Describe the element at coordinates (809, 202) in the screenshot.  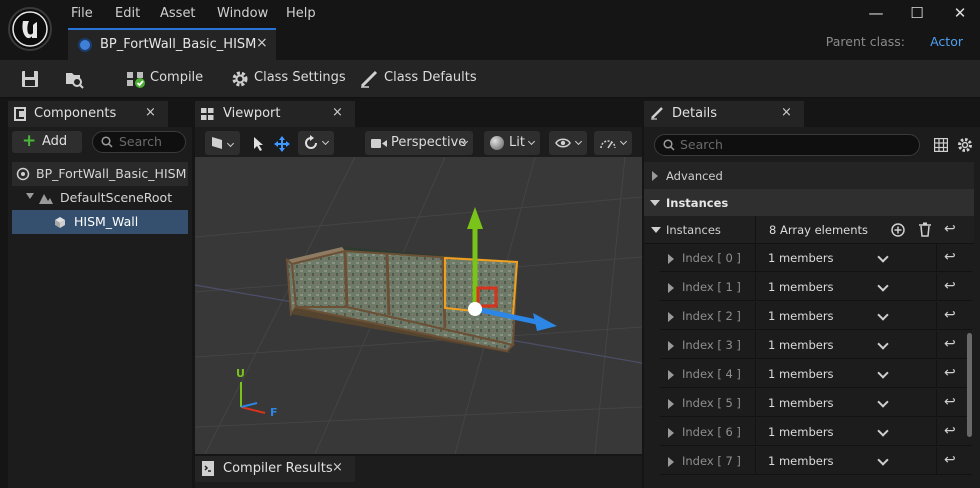
I see `category-instances: Instances` at that location.